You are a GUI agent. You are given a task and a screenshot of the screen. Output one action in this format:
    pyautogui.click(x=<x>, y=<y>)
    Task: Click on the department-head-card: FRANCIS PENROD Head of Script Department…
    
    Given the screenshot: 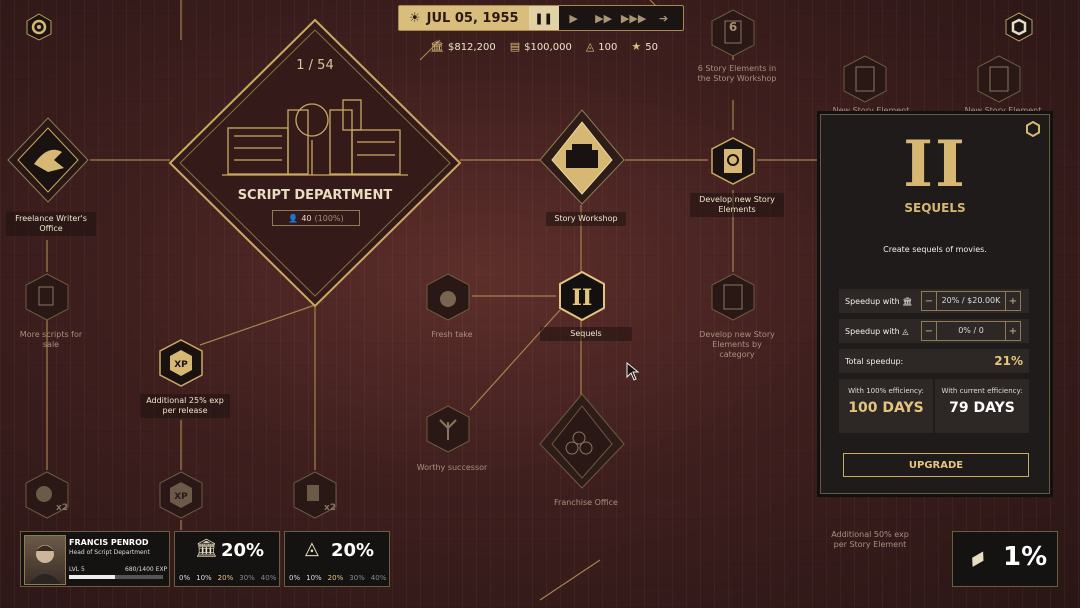 What is the action you would take?
    pyautogui.click(x=95, y=559)
    